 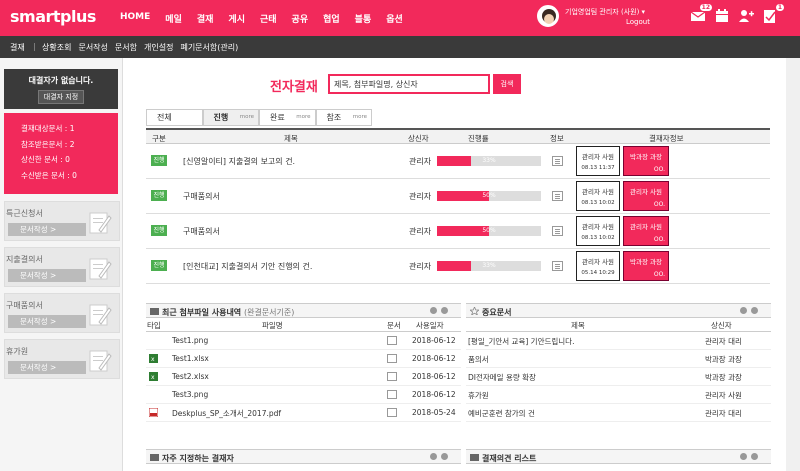 I want to click on subnav-item: 폐기문서함(관리), so click(x=209, y=47).